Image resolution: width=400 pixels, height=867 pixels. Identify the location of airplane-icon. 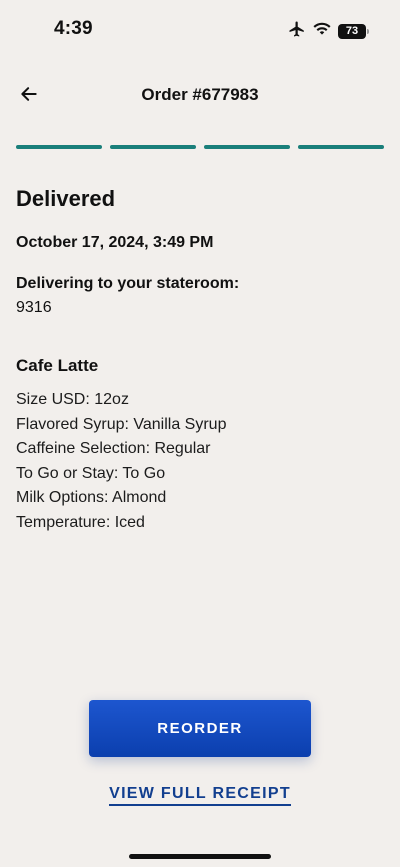
(297, 31).